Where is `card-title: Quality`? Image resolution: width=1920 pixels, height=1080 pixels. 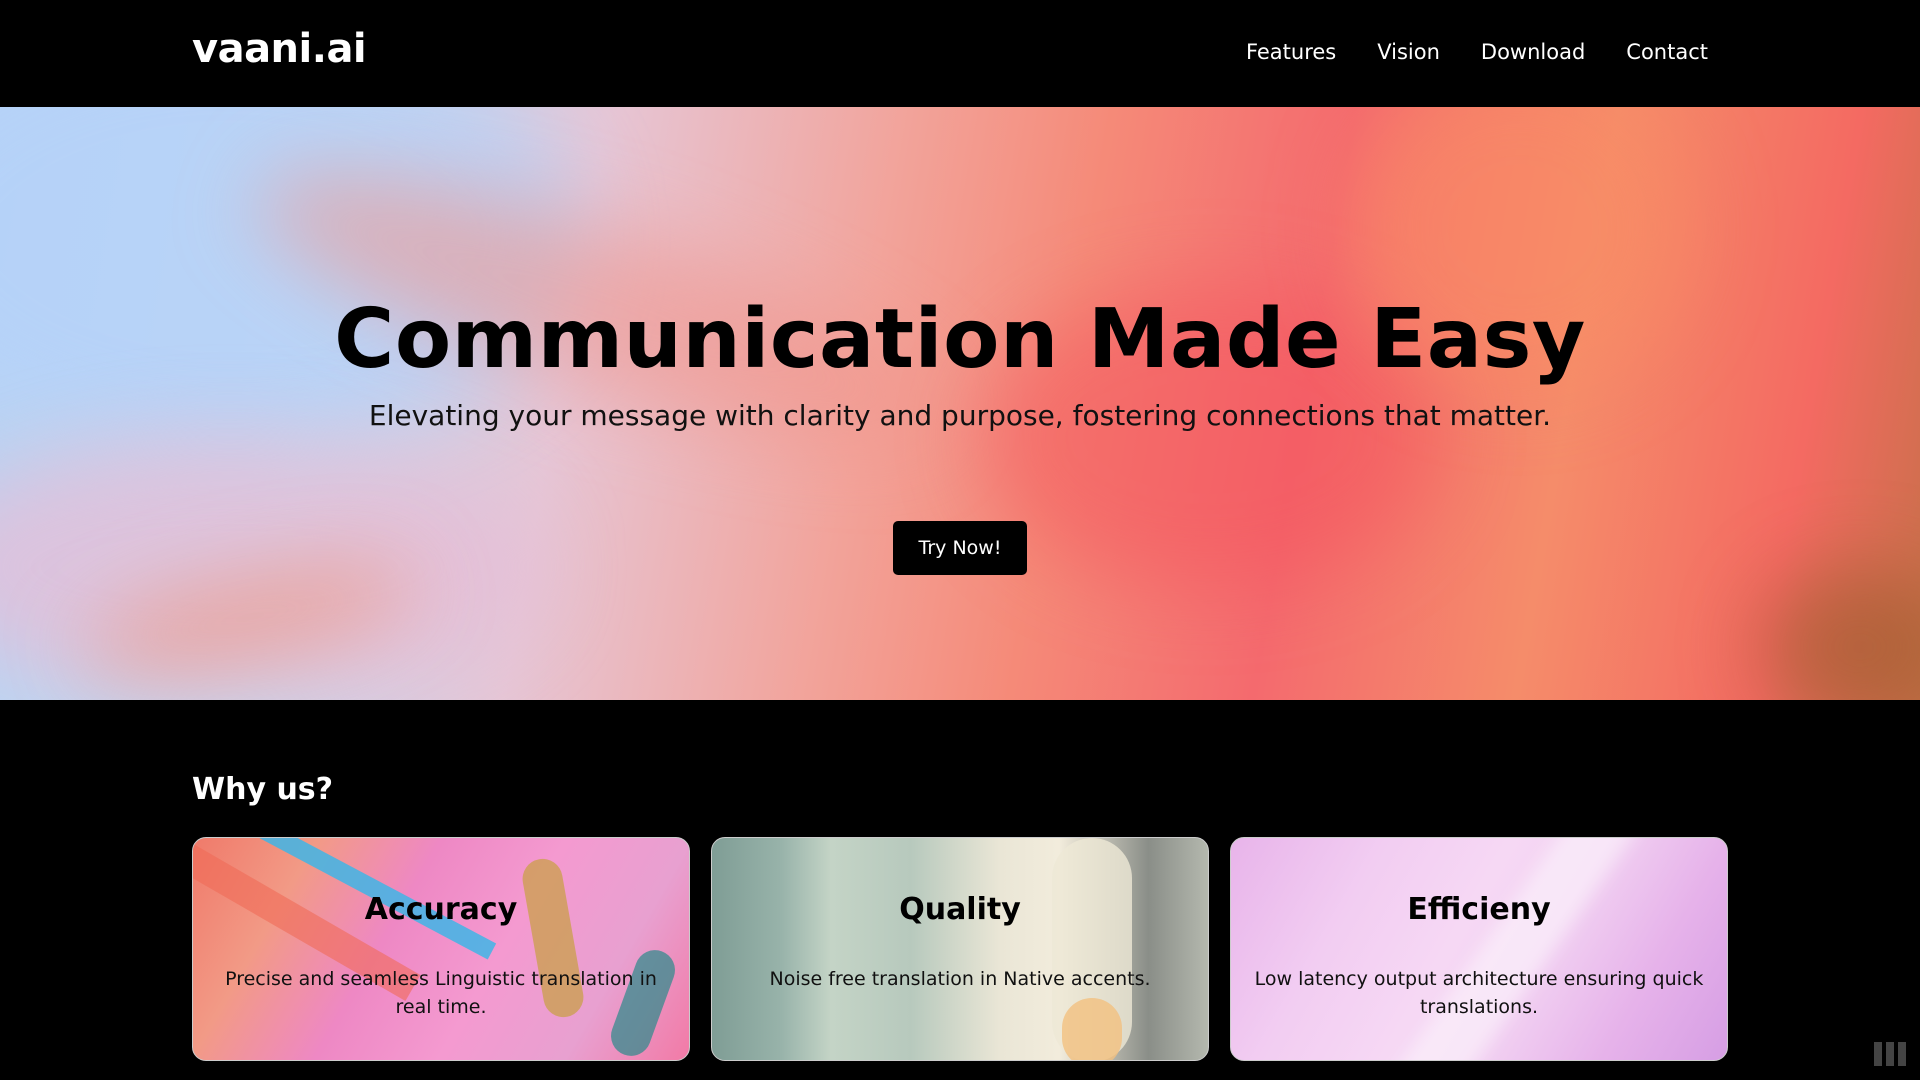
card-title: Quality is located at coordinates (960, 909).